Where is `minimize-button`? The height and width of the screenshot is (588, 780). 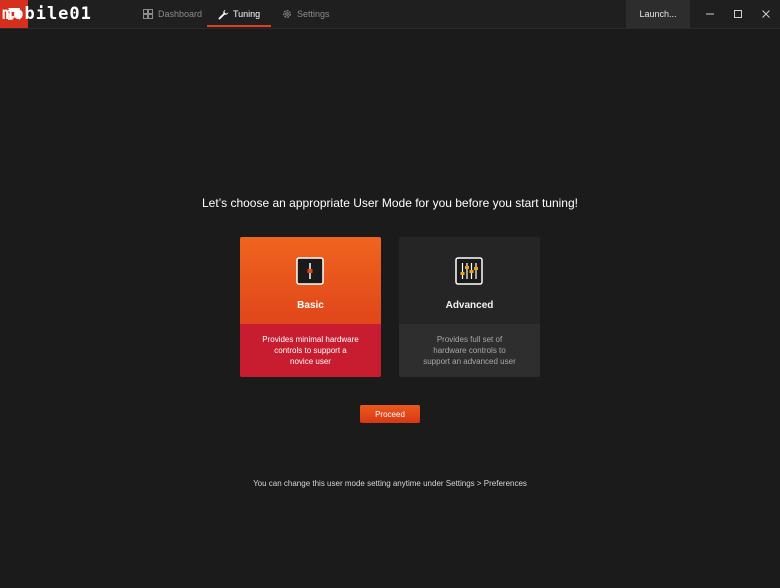 minimize-button is located at coordinates (710, 14).